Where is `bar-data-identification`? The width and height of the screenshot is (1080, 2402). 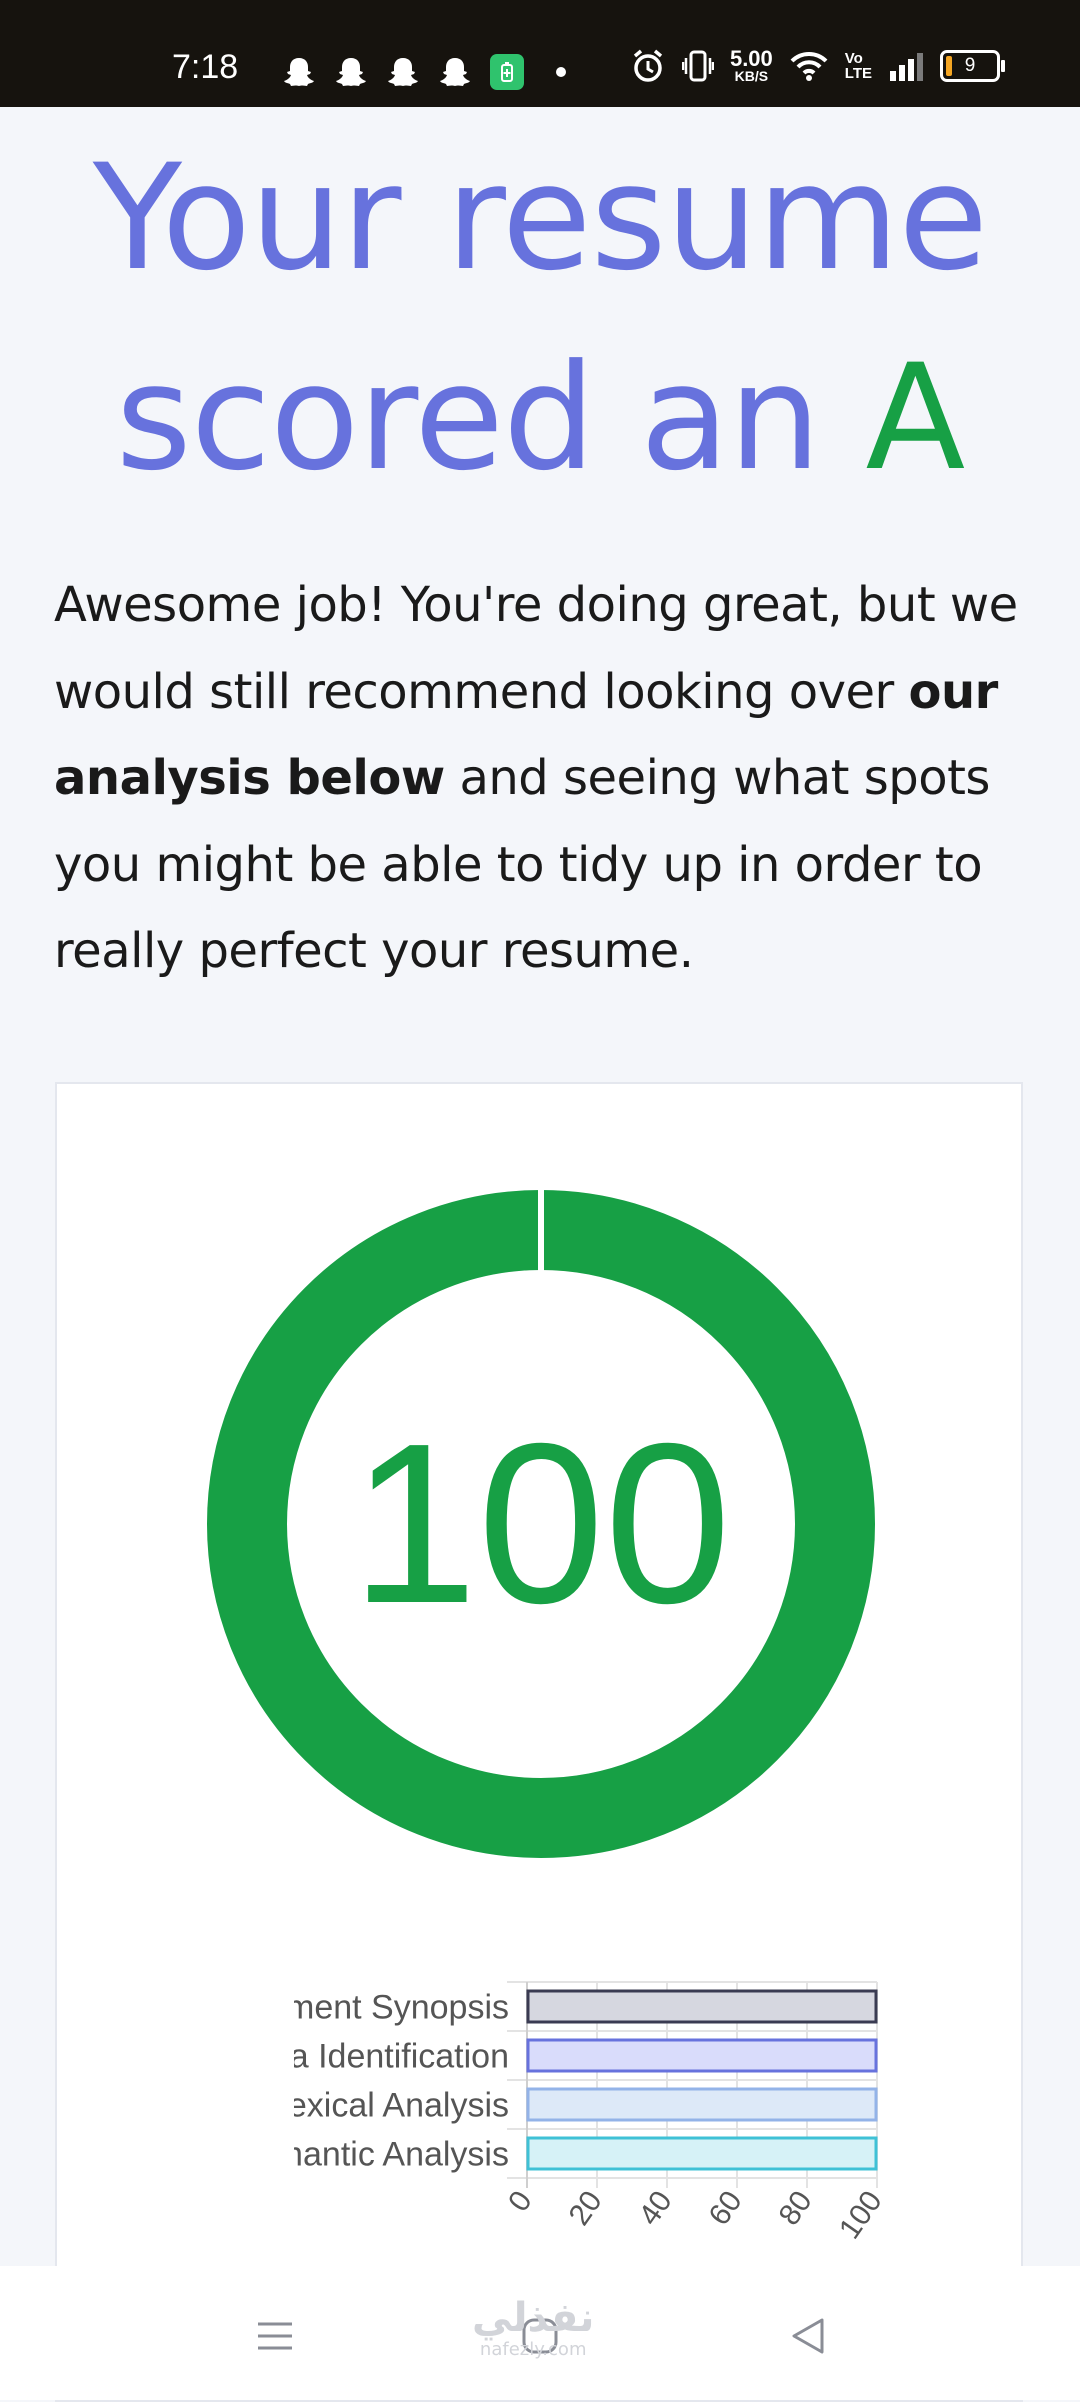
bar-data-identification is located at coordinates (702, 2055).